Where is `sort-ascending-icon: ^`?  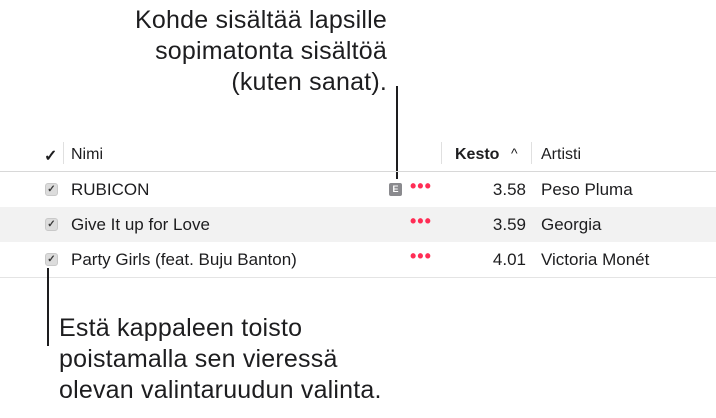
sort-ascending-icon: ^ is located at coordinates (514, 153).